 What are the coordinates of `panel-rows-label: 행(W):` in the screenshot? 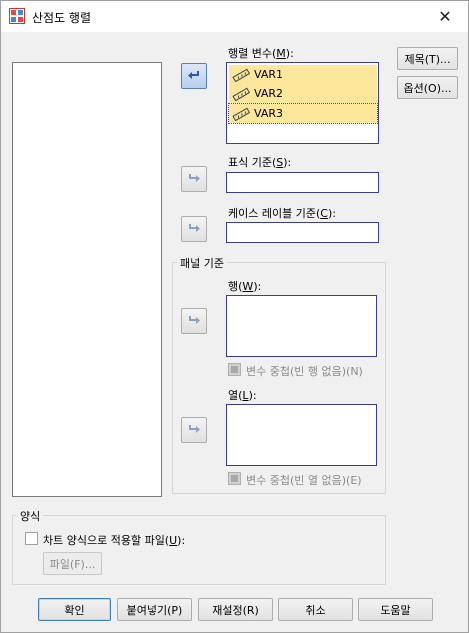 It's located at (245, 286).